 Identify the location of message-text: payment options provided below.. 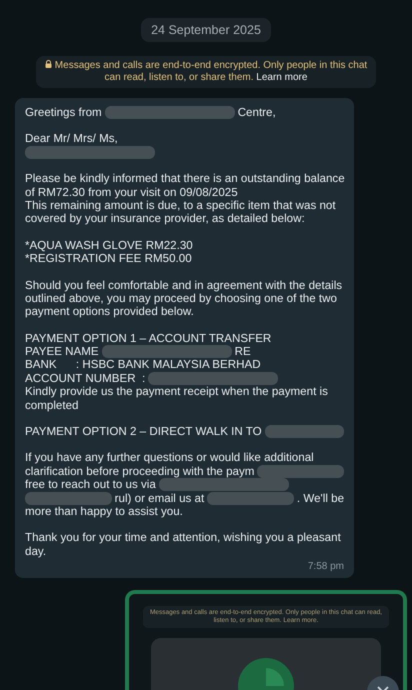
(109, 312).